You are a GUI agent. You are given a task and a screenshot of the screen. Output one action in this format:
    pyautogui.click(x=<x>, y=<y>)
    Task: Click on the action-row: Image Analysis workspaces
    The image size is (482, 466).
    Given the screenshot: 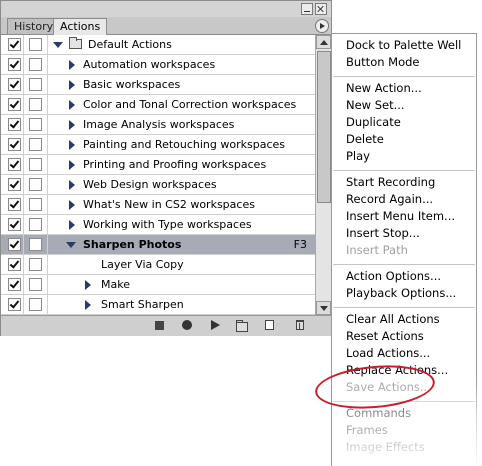 What is the action you would take?
    pyautogui.click(x=158, y=125)
    